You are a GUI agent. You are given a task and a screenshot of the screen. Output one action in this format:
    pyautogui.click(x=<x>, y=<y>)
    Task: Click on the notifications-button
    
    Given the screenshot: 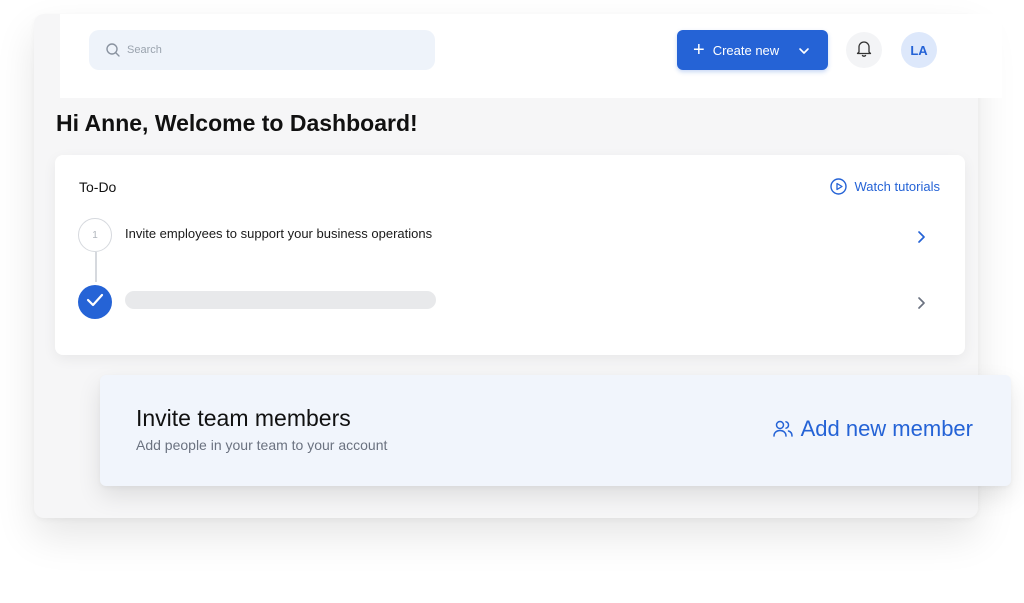 What is the action you would take?
    pyautogui.click(x=864, y=50)
    